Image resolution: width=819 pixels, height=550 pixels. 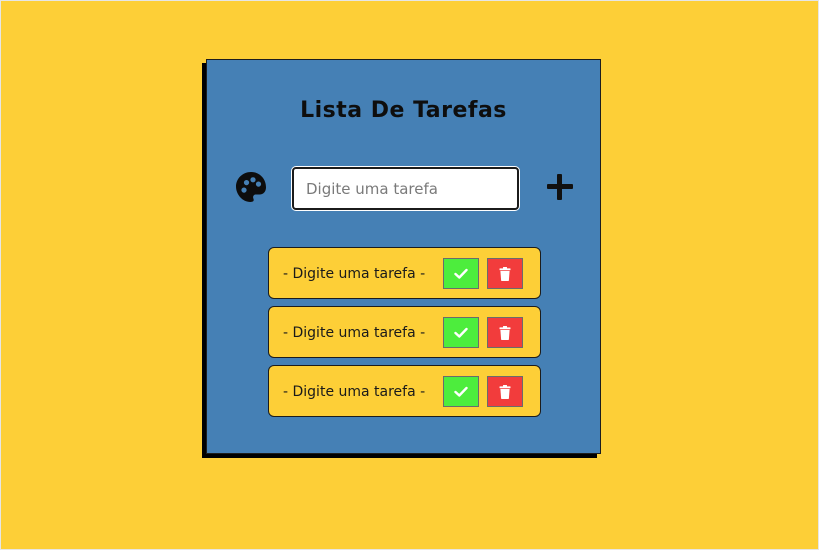 I want to click on page-title: Lista De Tarefas, so click(x=403, y=110).